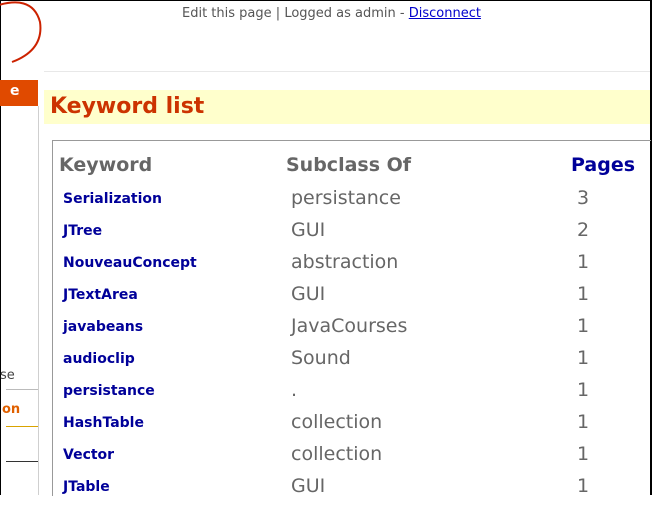 The width and height of the screenshot is (652, 507). What do you see at coordinates (349, 326) in the screenshot?
I see `subclass-cell: JavaCourses` at bounding box center [349, 326].